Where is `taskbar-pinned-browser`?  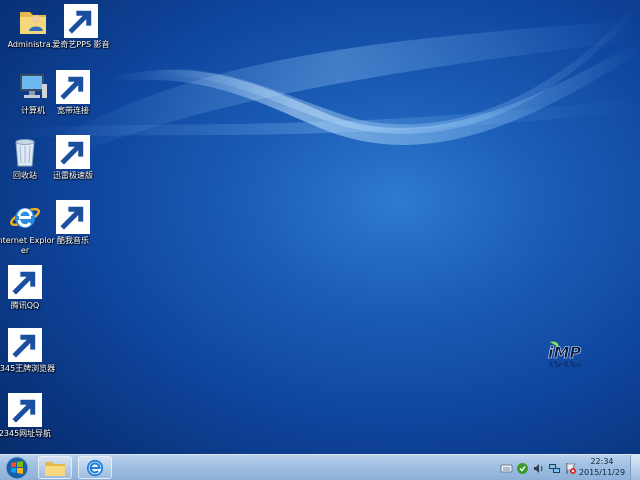
taskbar-pinned-browser is located at coordinates (95, 467).